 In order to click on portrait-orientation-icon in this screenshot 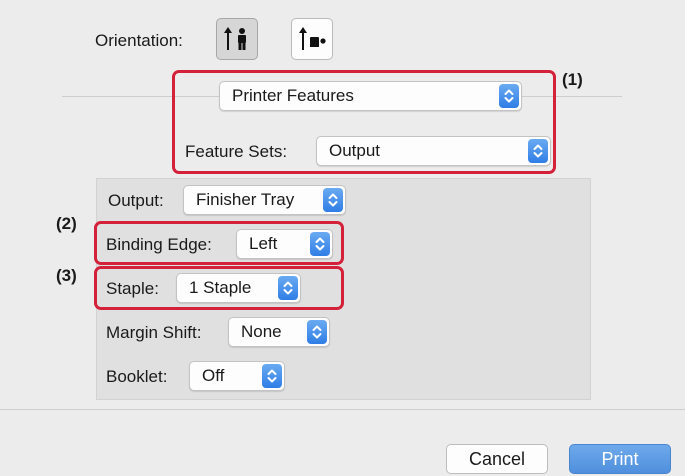, I will do `click(235, 38)`.